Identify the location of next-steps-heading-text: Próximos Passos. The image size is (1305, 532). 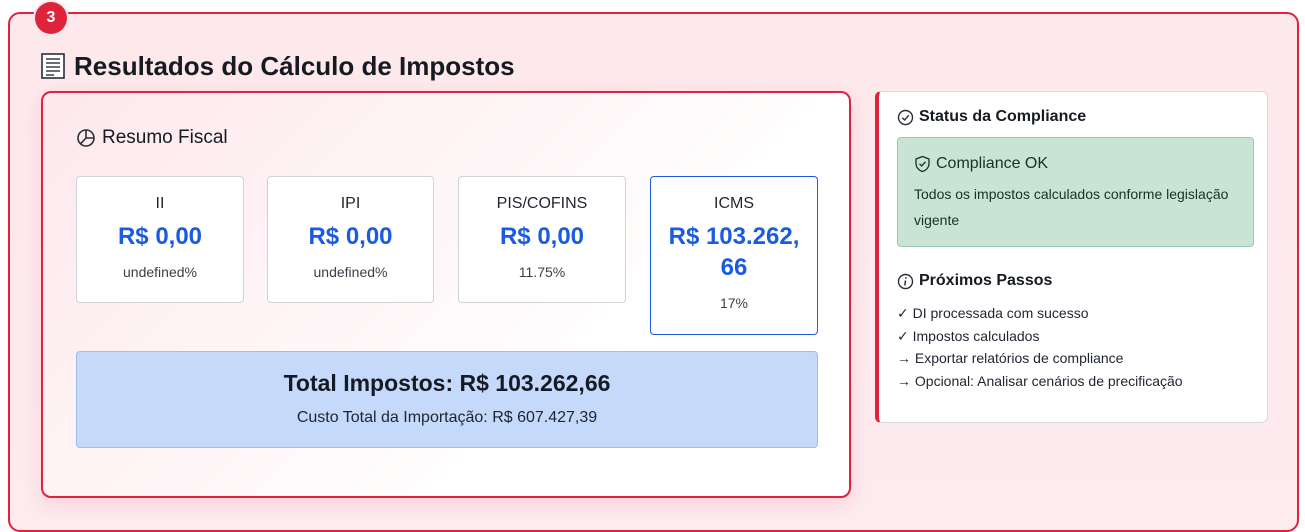
(986, 280).